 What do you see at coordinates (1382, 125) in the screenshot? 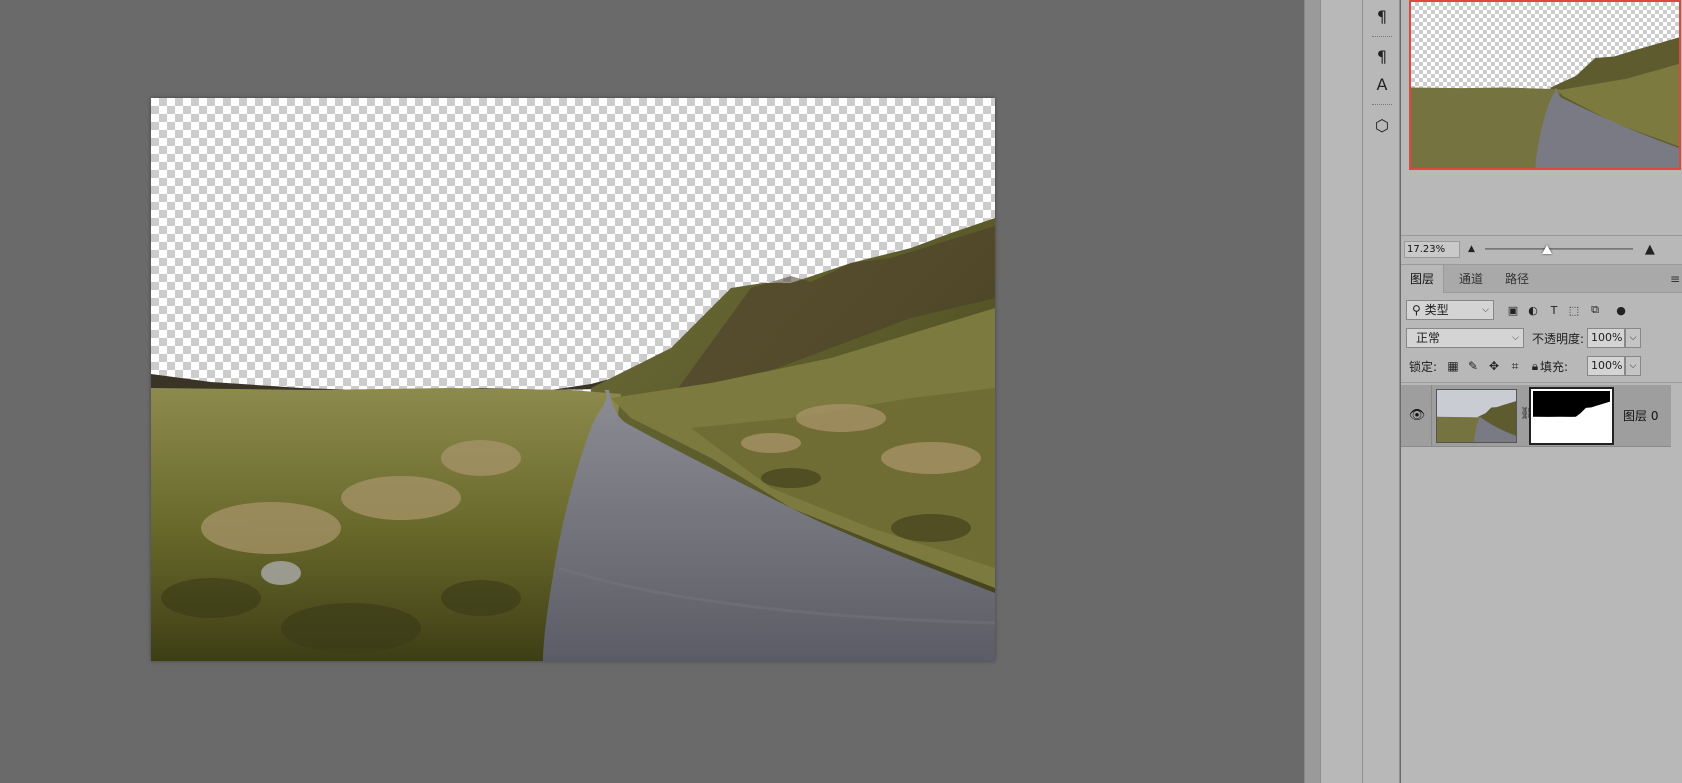
I see `3d-cube-icon: ⬡` at bounding box center [1382, 125].